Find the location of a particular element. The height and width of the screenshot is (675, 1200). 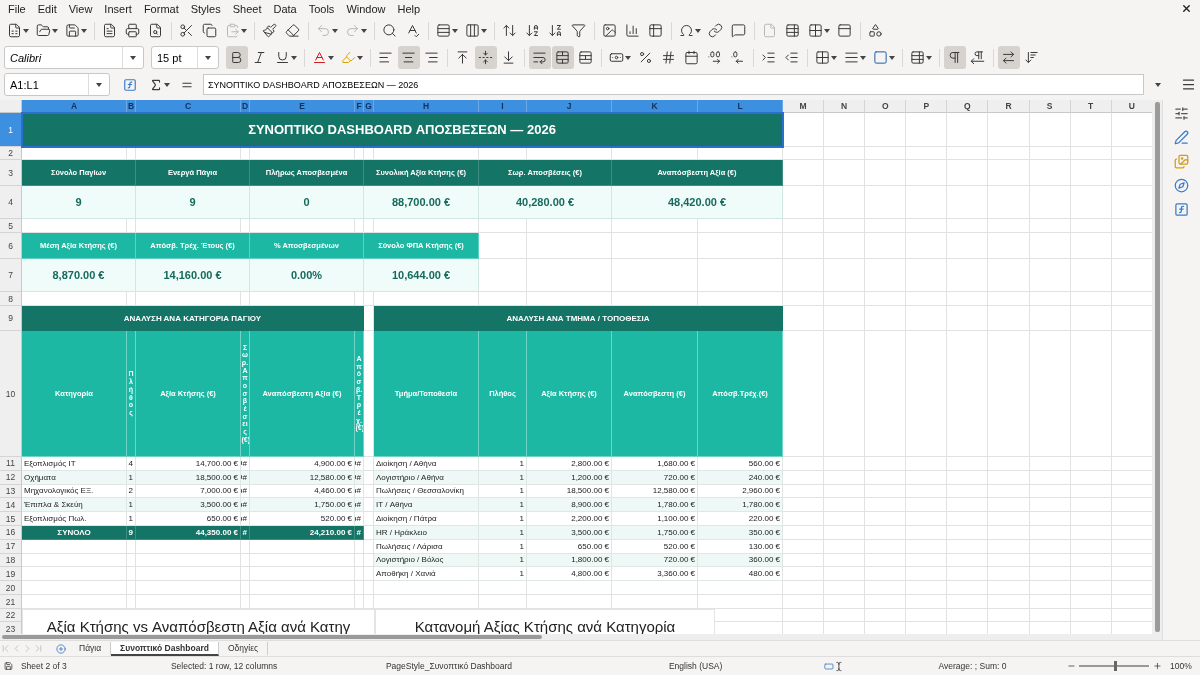

table-cell: Αποθήκη / Χανιά is located at coordinates (426, 574).